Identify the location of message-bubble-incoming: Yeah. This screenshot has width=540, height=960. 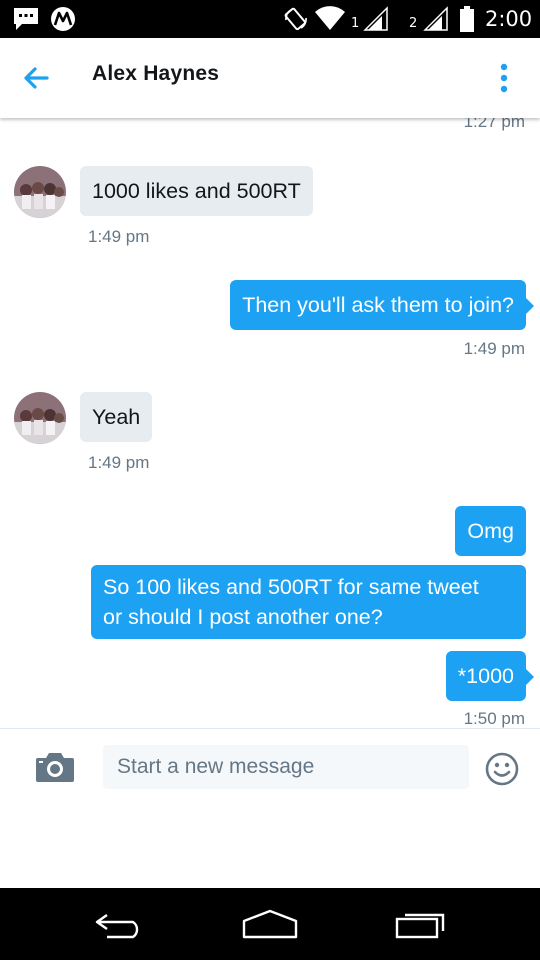
(116, 417).